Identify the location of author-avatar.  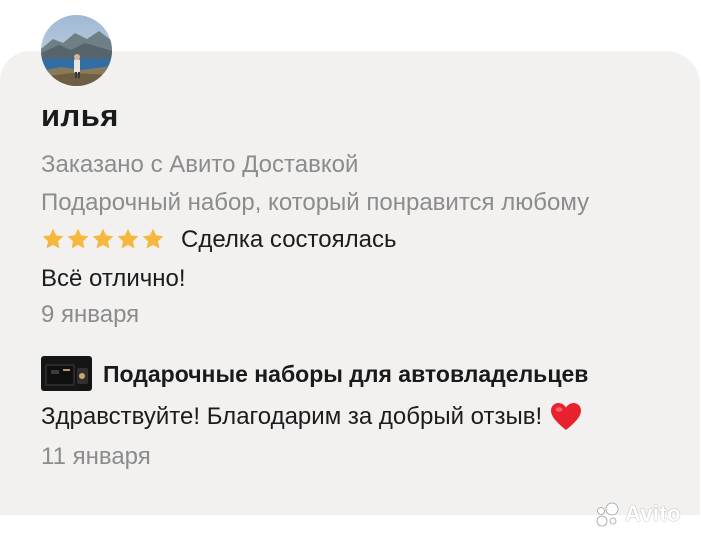
(76, 50).